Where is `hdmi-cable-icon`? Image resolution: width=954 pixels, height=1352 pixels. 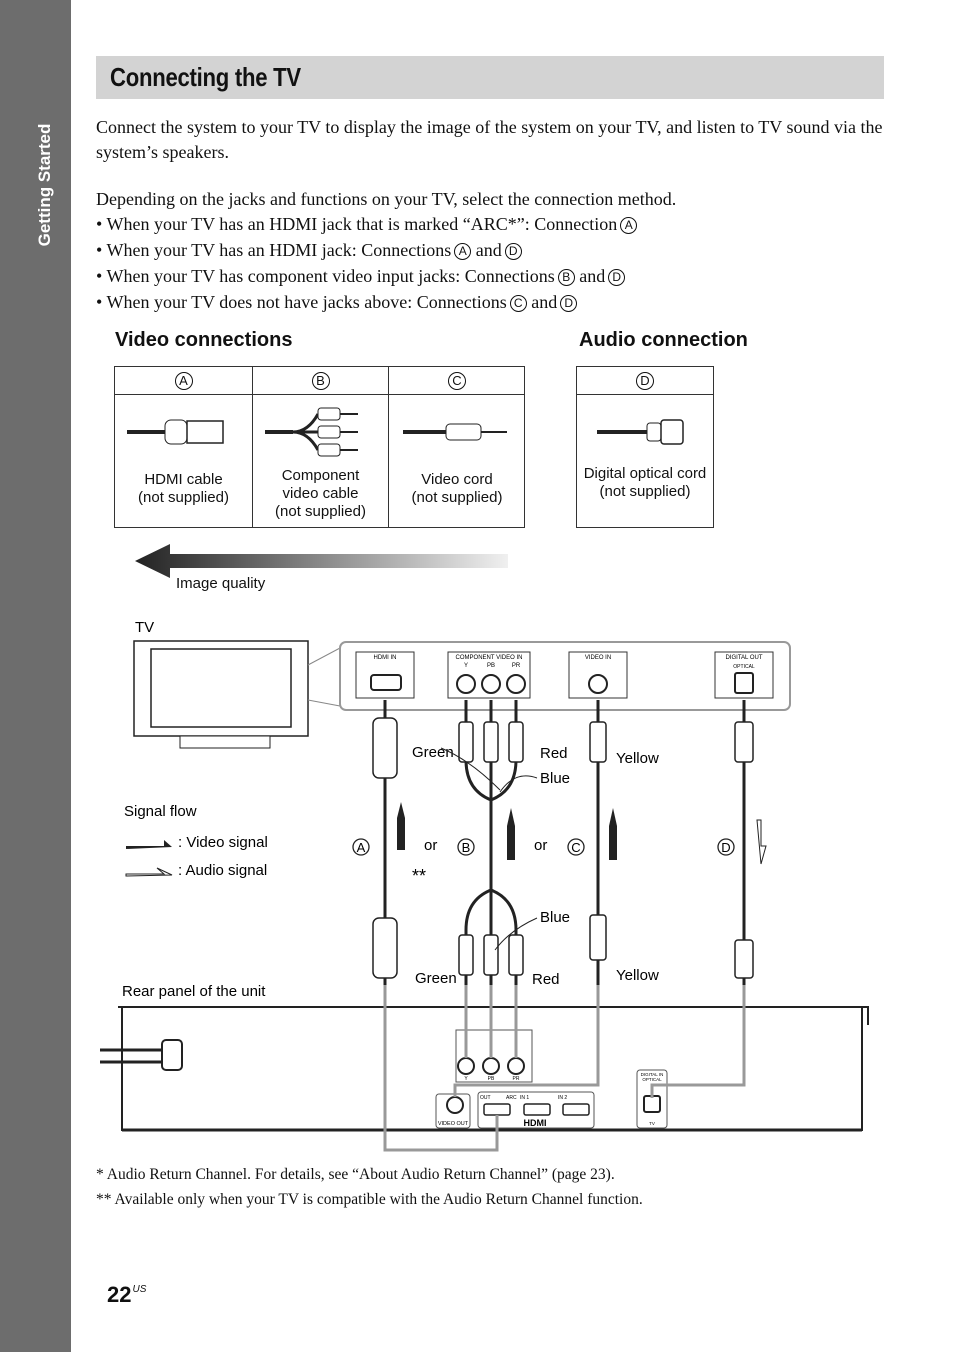 hdmi-cable-icon is located at coordinates (175, 432).